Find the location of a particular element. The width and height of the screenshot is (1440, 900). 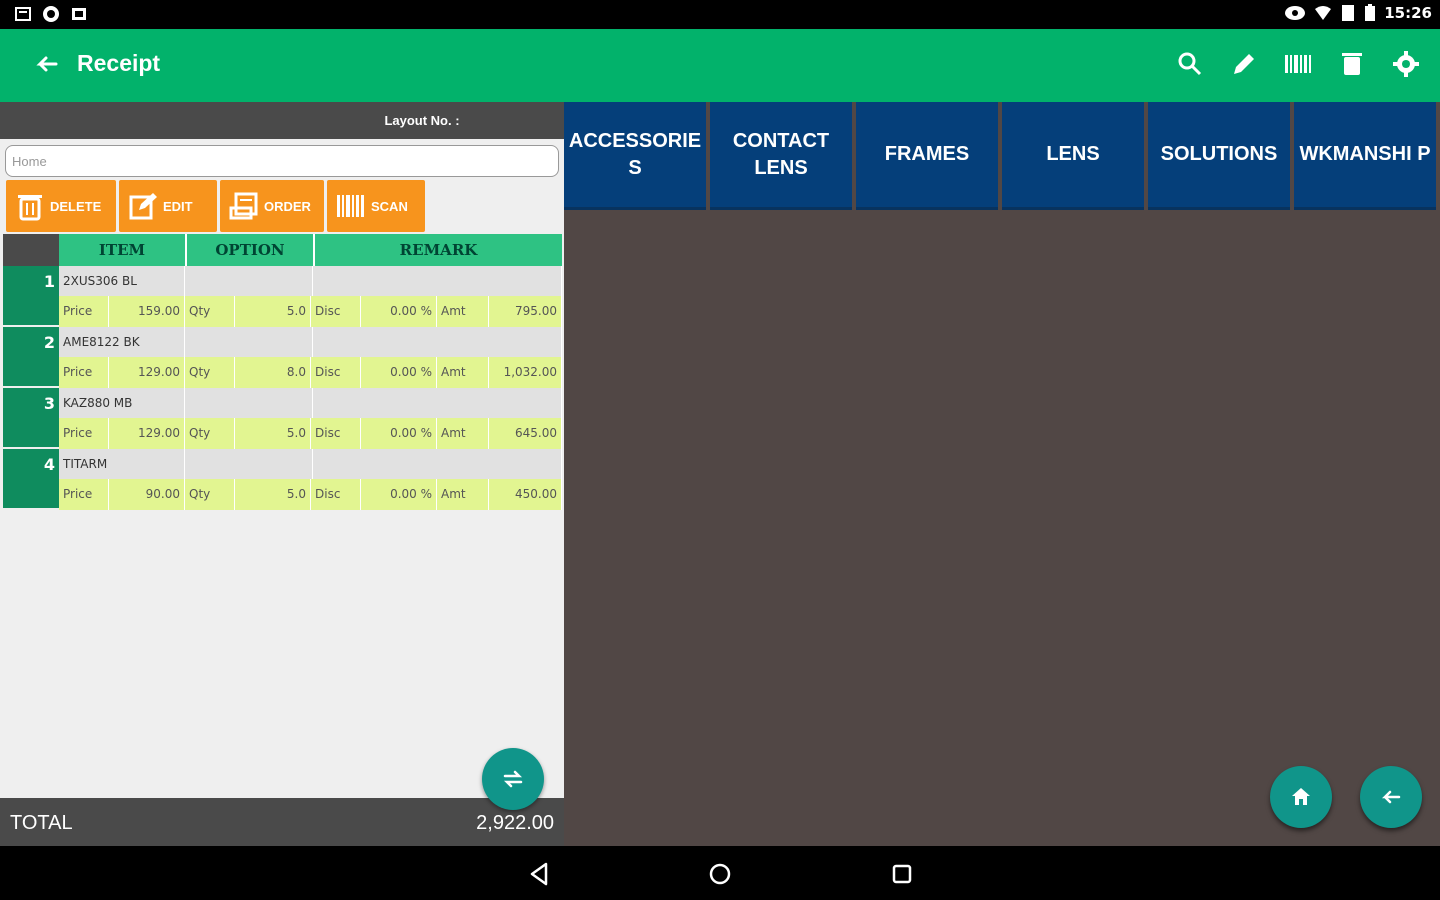

edit-label: EDIT is located at coordinates (178, 206).